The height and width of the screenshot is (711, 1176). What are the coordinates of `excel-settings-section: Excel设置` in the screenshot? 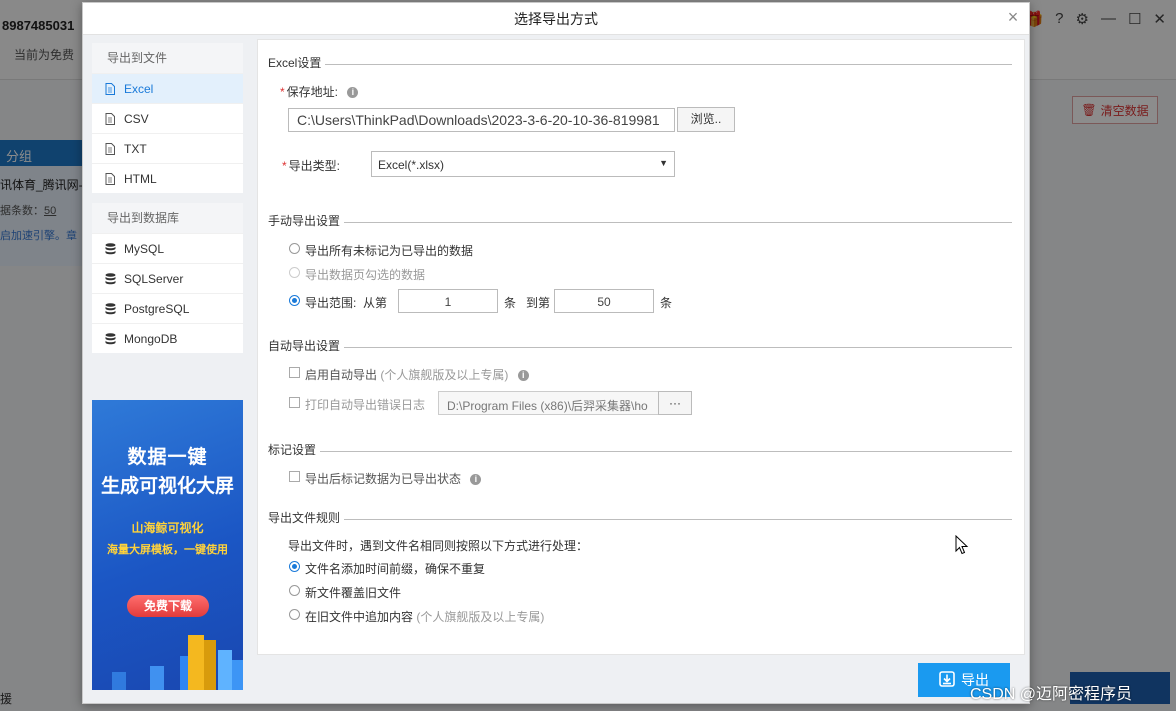 It's located at (640, 63).